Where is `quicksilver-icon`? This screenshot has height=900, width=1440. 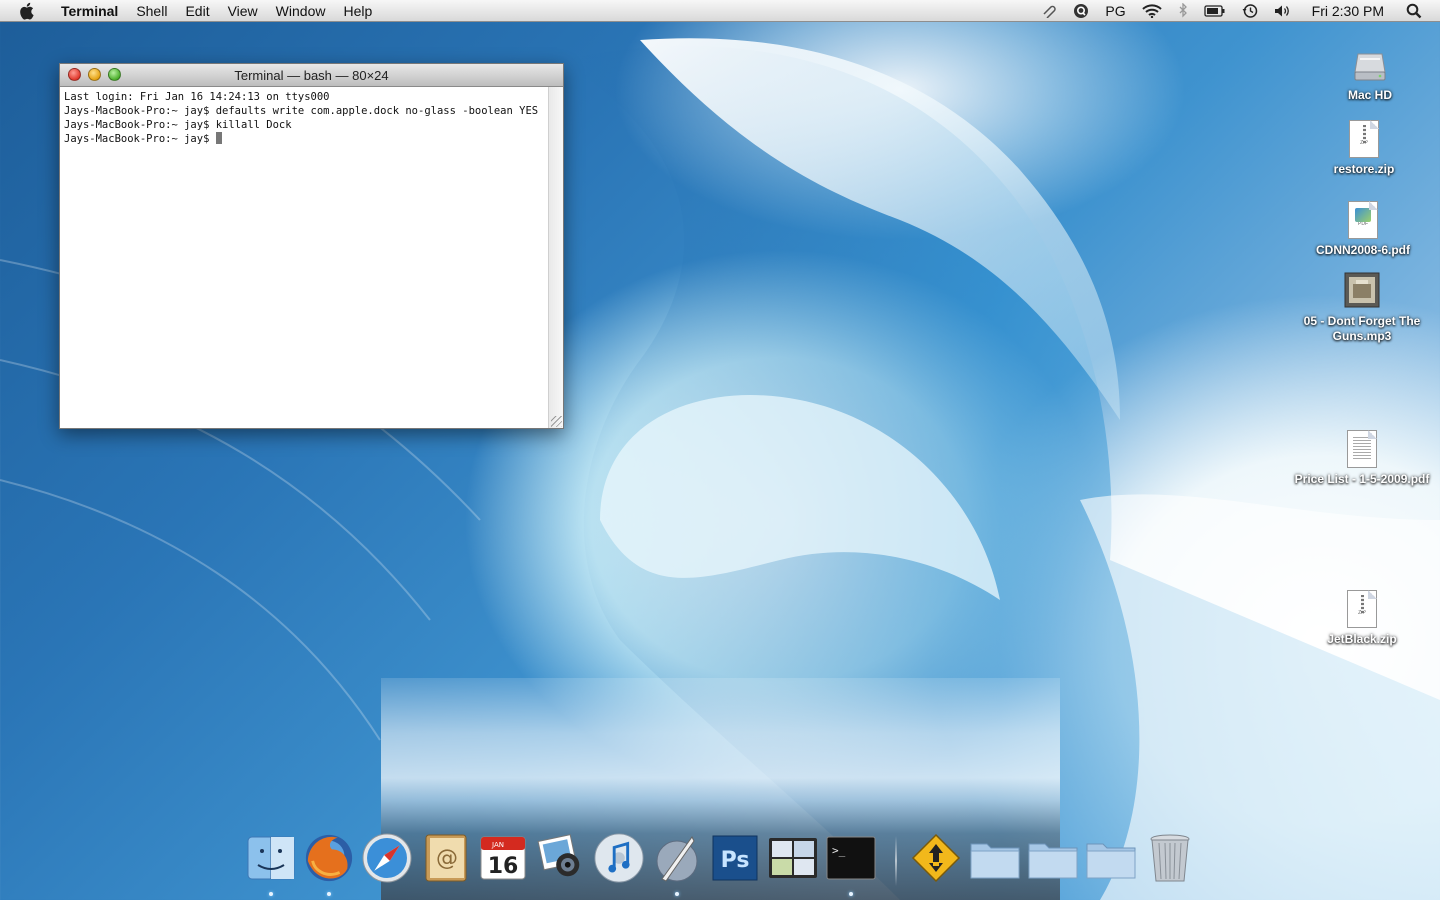 quicksilver-icon is located at coordinates (1081, 11).